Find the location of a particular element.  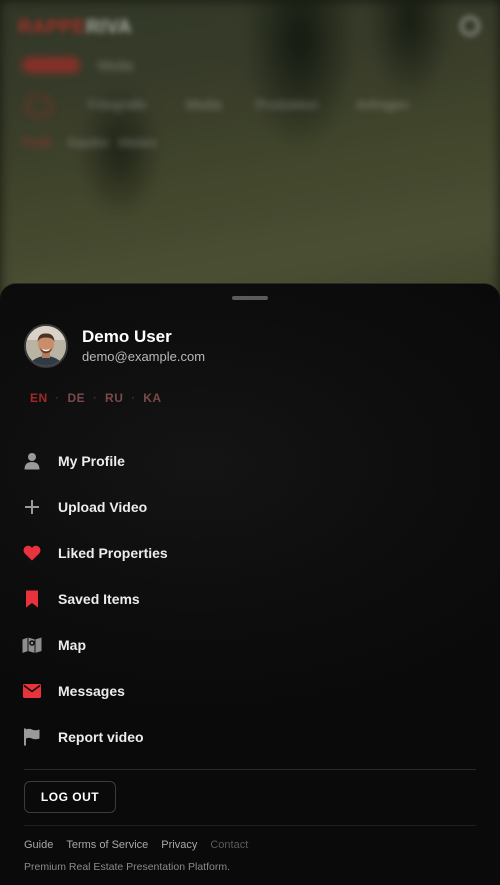

background-logo: RAPPERIVA is located at coordinates (75, 27).